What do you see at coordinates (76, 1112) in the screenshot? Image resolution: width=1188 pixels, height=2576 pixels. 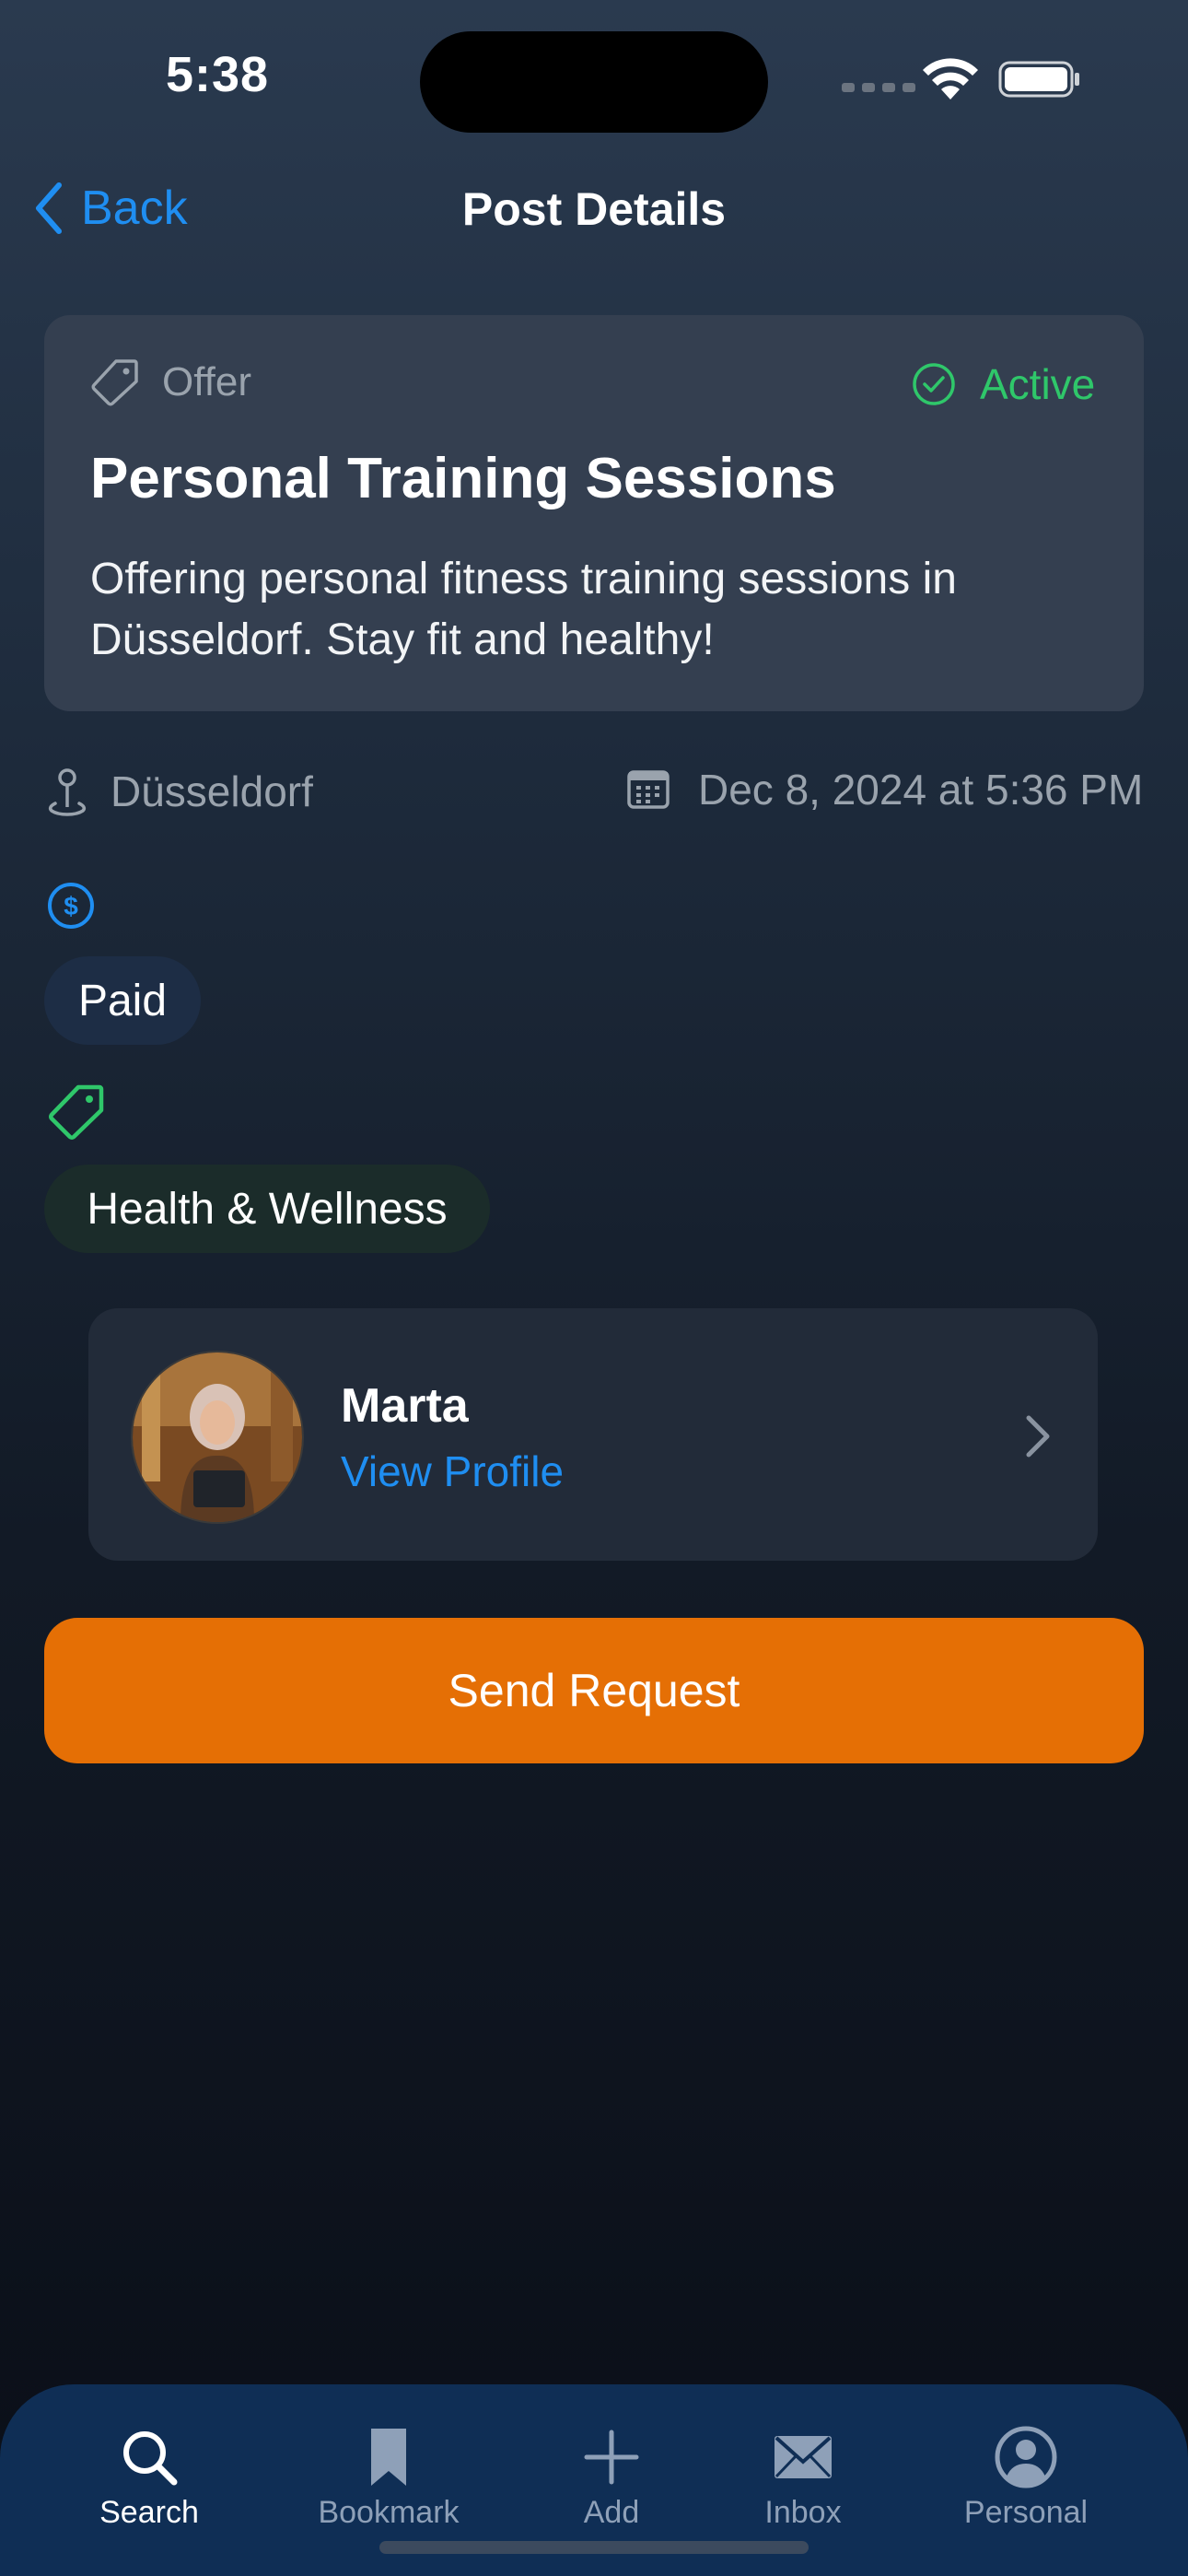 I see `category-tag-icon` at bounding box center [76, 1112].